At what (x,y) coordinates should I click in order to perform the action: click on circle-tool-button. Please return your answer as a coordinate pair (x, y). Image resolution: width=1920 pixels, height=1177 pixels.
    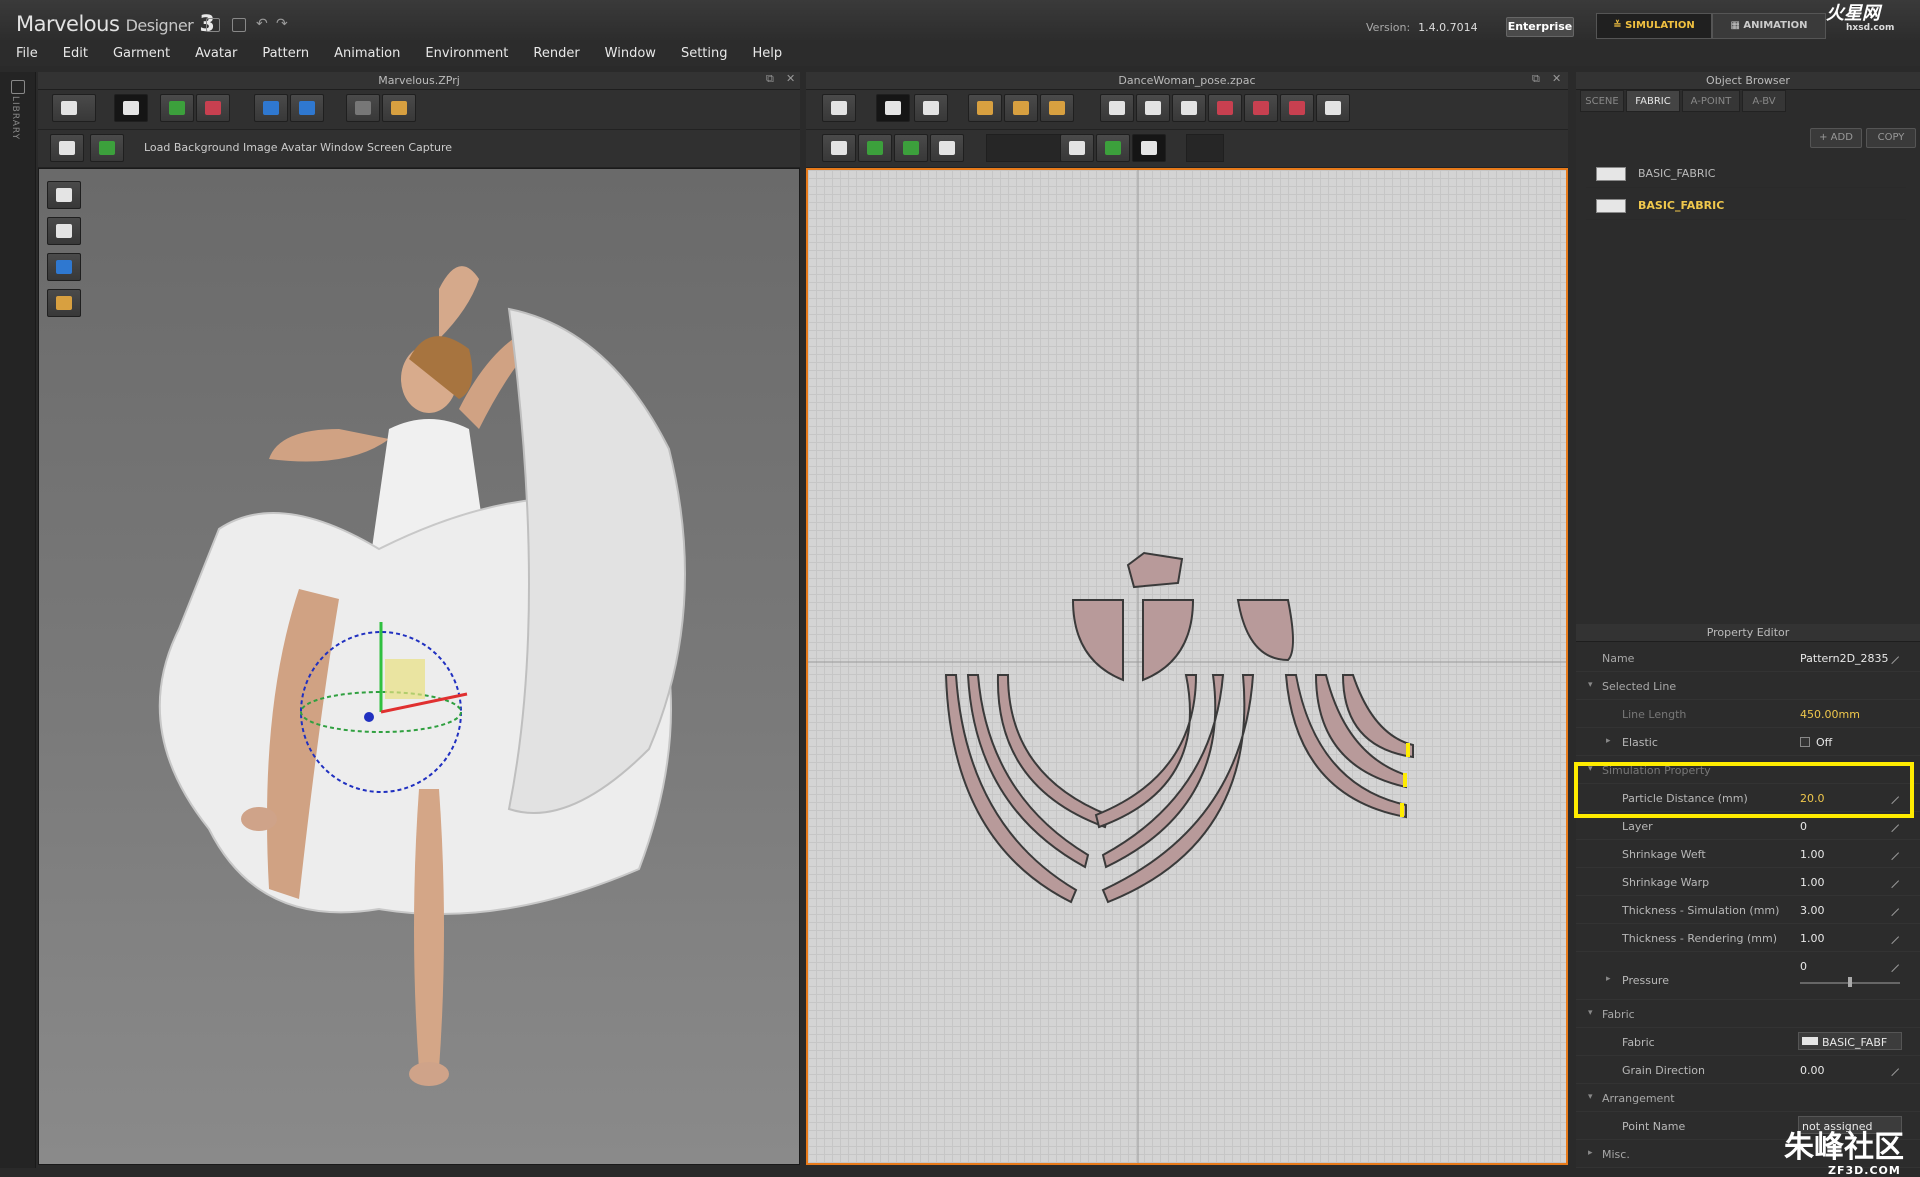
    Looking at the image, I should click on (1189, 108).